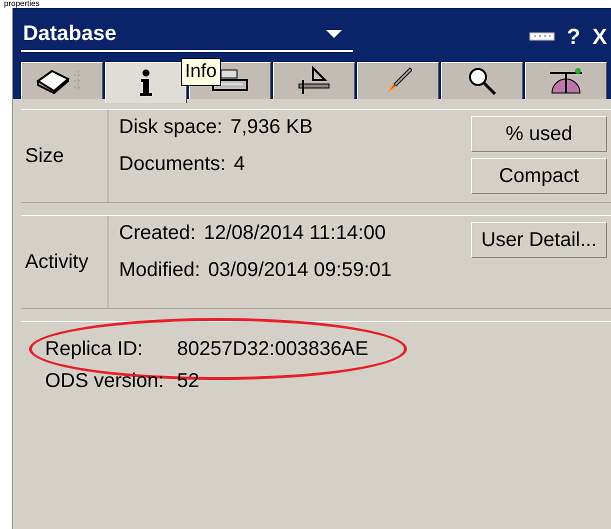 This screenshot has width=611, height=529. Describe the element at coordinates (573, 37) in the screenshot. I see `title-control: ?` at that location.